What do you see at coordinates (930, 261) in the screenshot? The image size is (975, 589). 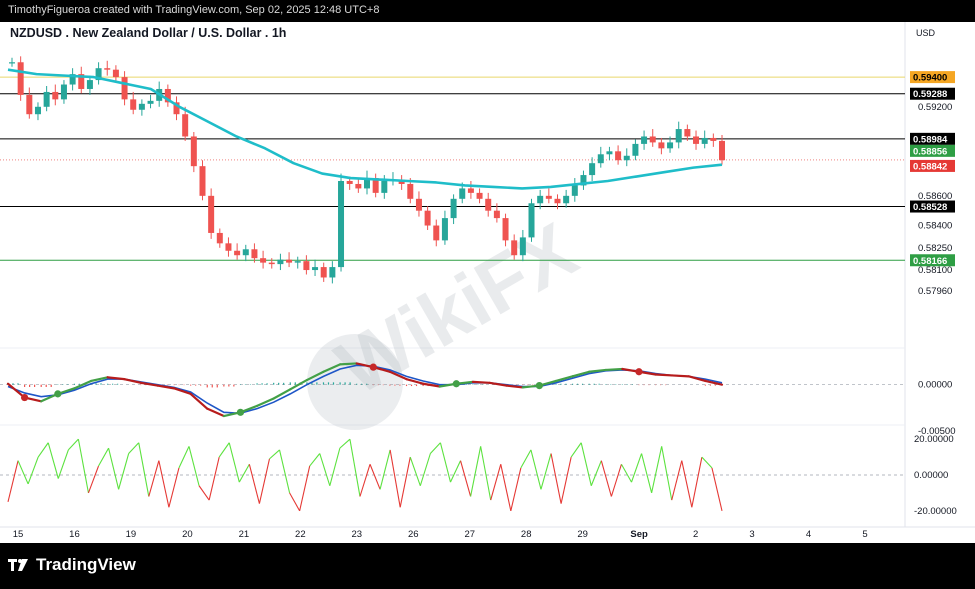 I see `level-tag-label: 0.58166` at bounding box center [930, 261].